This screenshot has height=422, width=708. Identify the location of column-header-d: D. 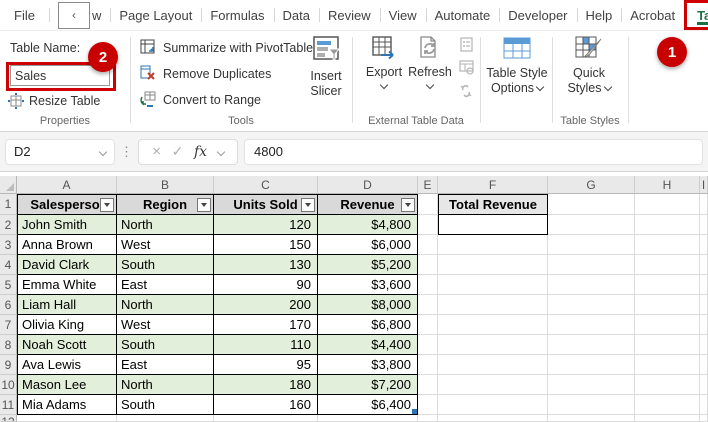
(368, 185).